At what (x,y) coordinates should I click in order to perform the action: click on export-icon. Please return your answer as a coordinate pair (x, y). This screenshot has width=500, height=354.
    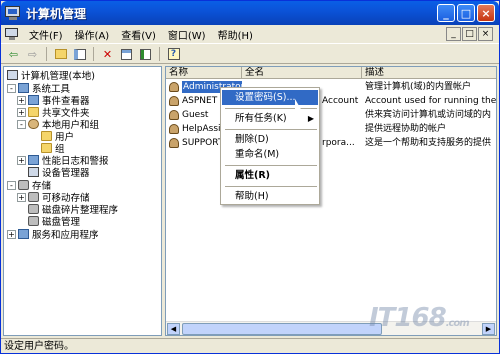
    Looking at the image, I should click on (145, 54).